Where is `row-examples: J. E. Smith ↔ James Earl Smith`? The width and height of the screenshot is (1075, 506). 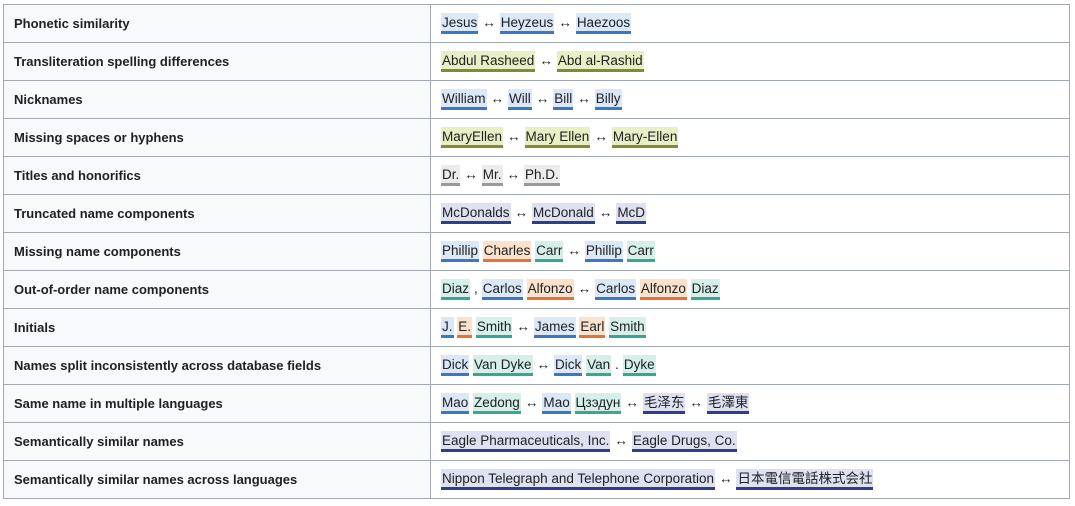
row-examples: J. E. Smith ↔ James Earl Smith is located at coordinates (750, 327).